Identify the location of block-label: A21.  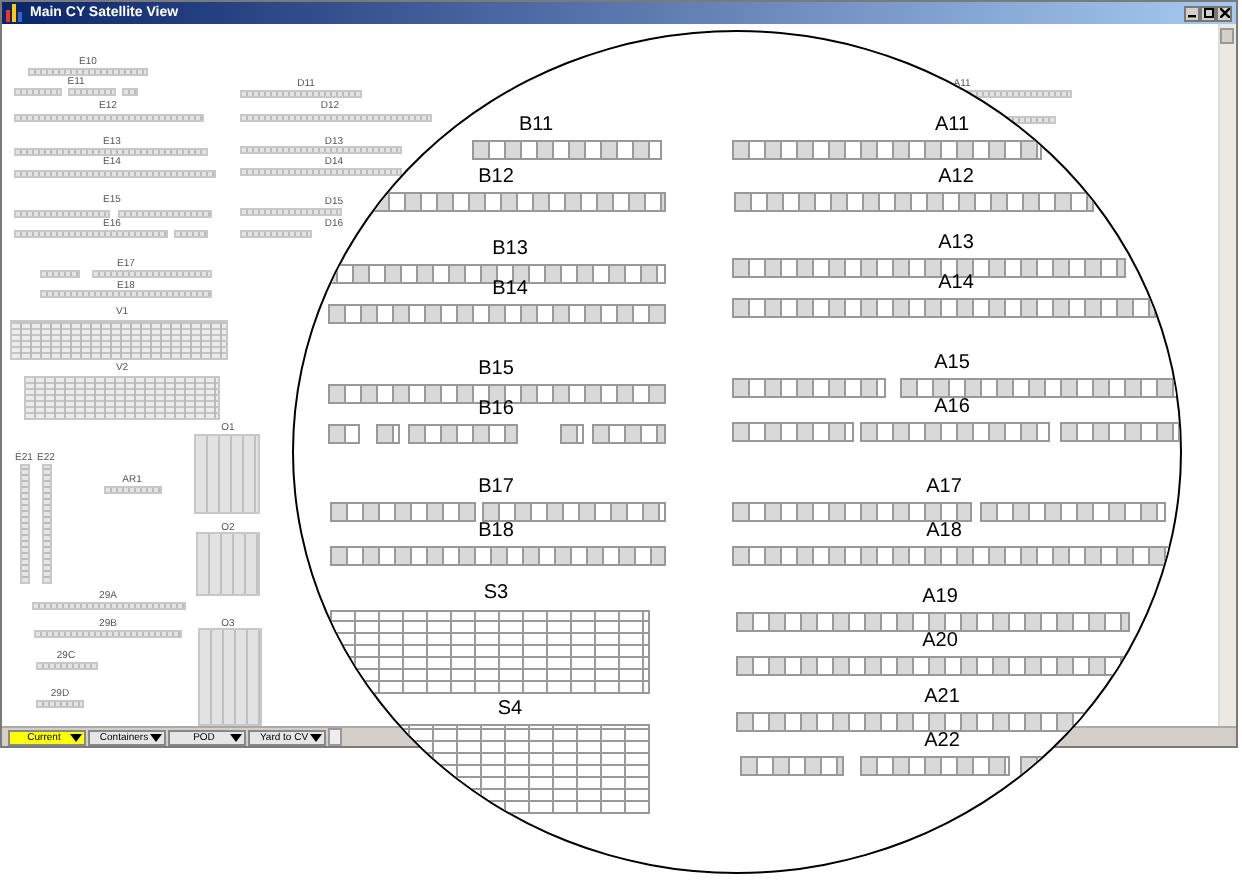
(942, 697).